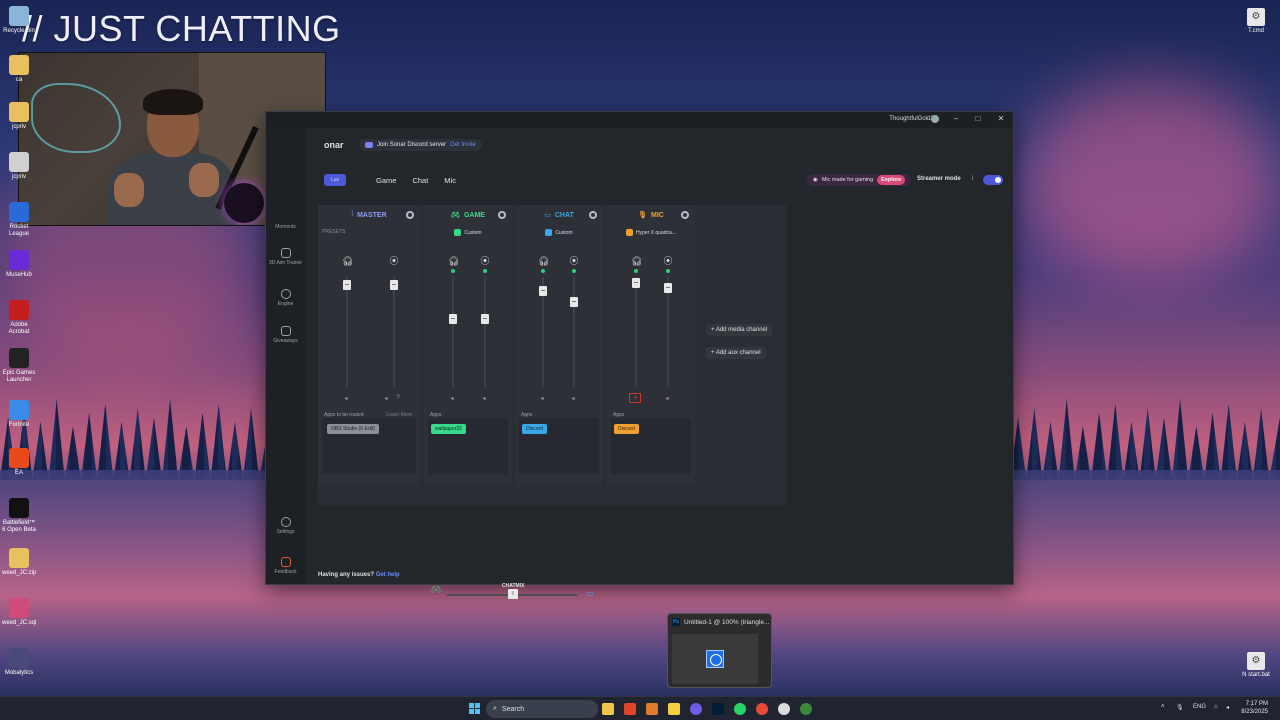  Describe the element at coordinates (1254, 708) in the screenshot. I see `clock: 7:17 PM 8/23/2025` at that location.